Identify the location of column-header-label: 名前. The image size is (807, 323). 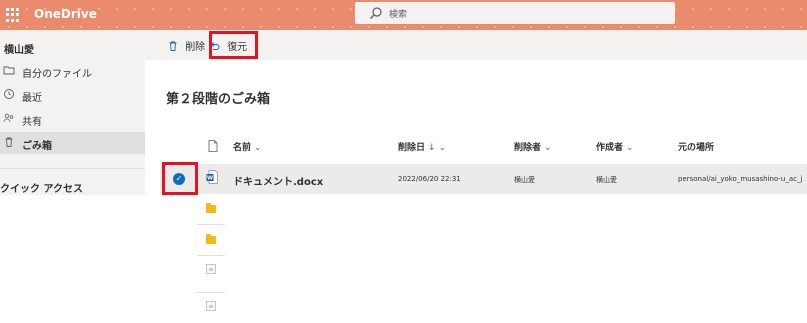
(242, 148).